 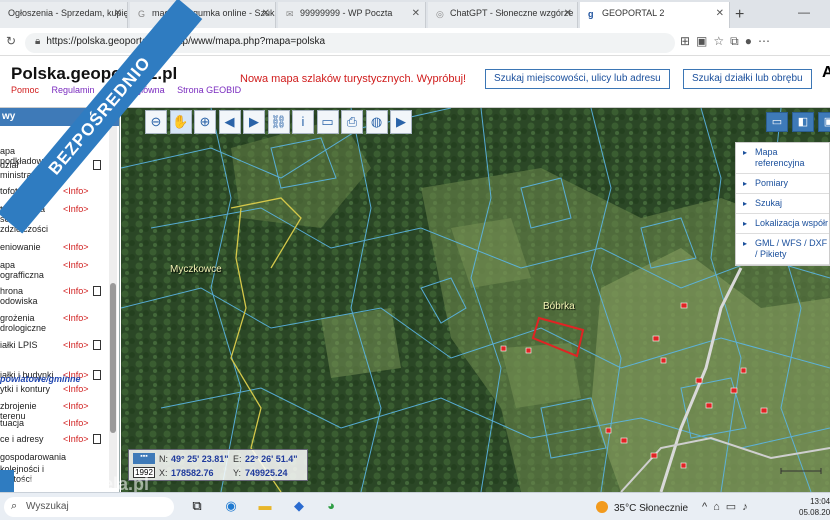 What do you see at coordinates (20, 247) in the screenshot?
I see `layer-name: eniowanie` at bounding box center [20, 247].